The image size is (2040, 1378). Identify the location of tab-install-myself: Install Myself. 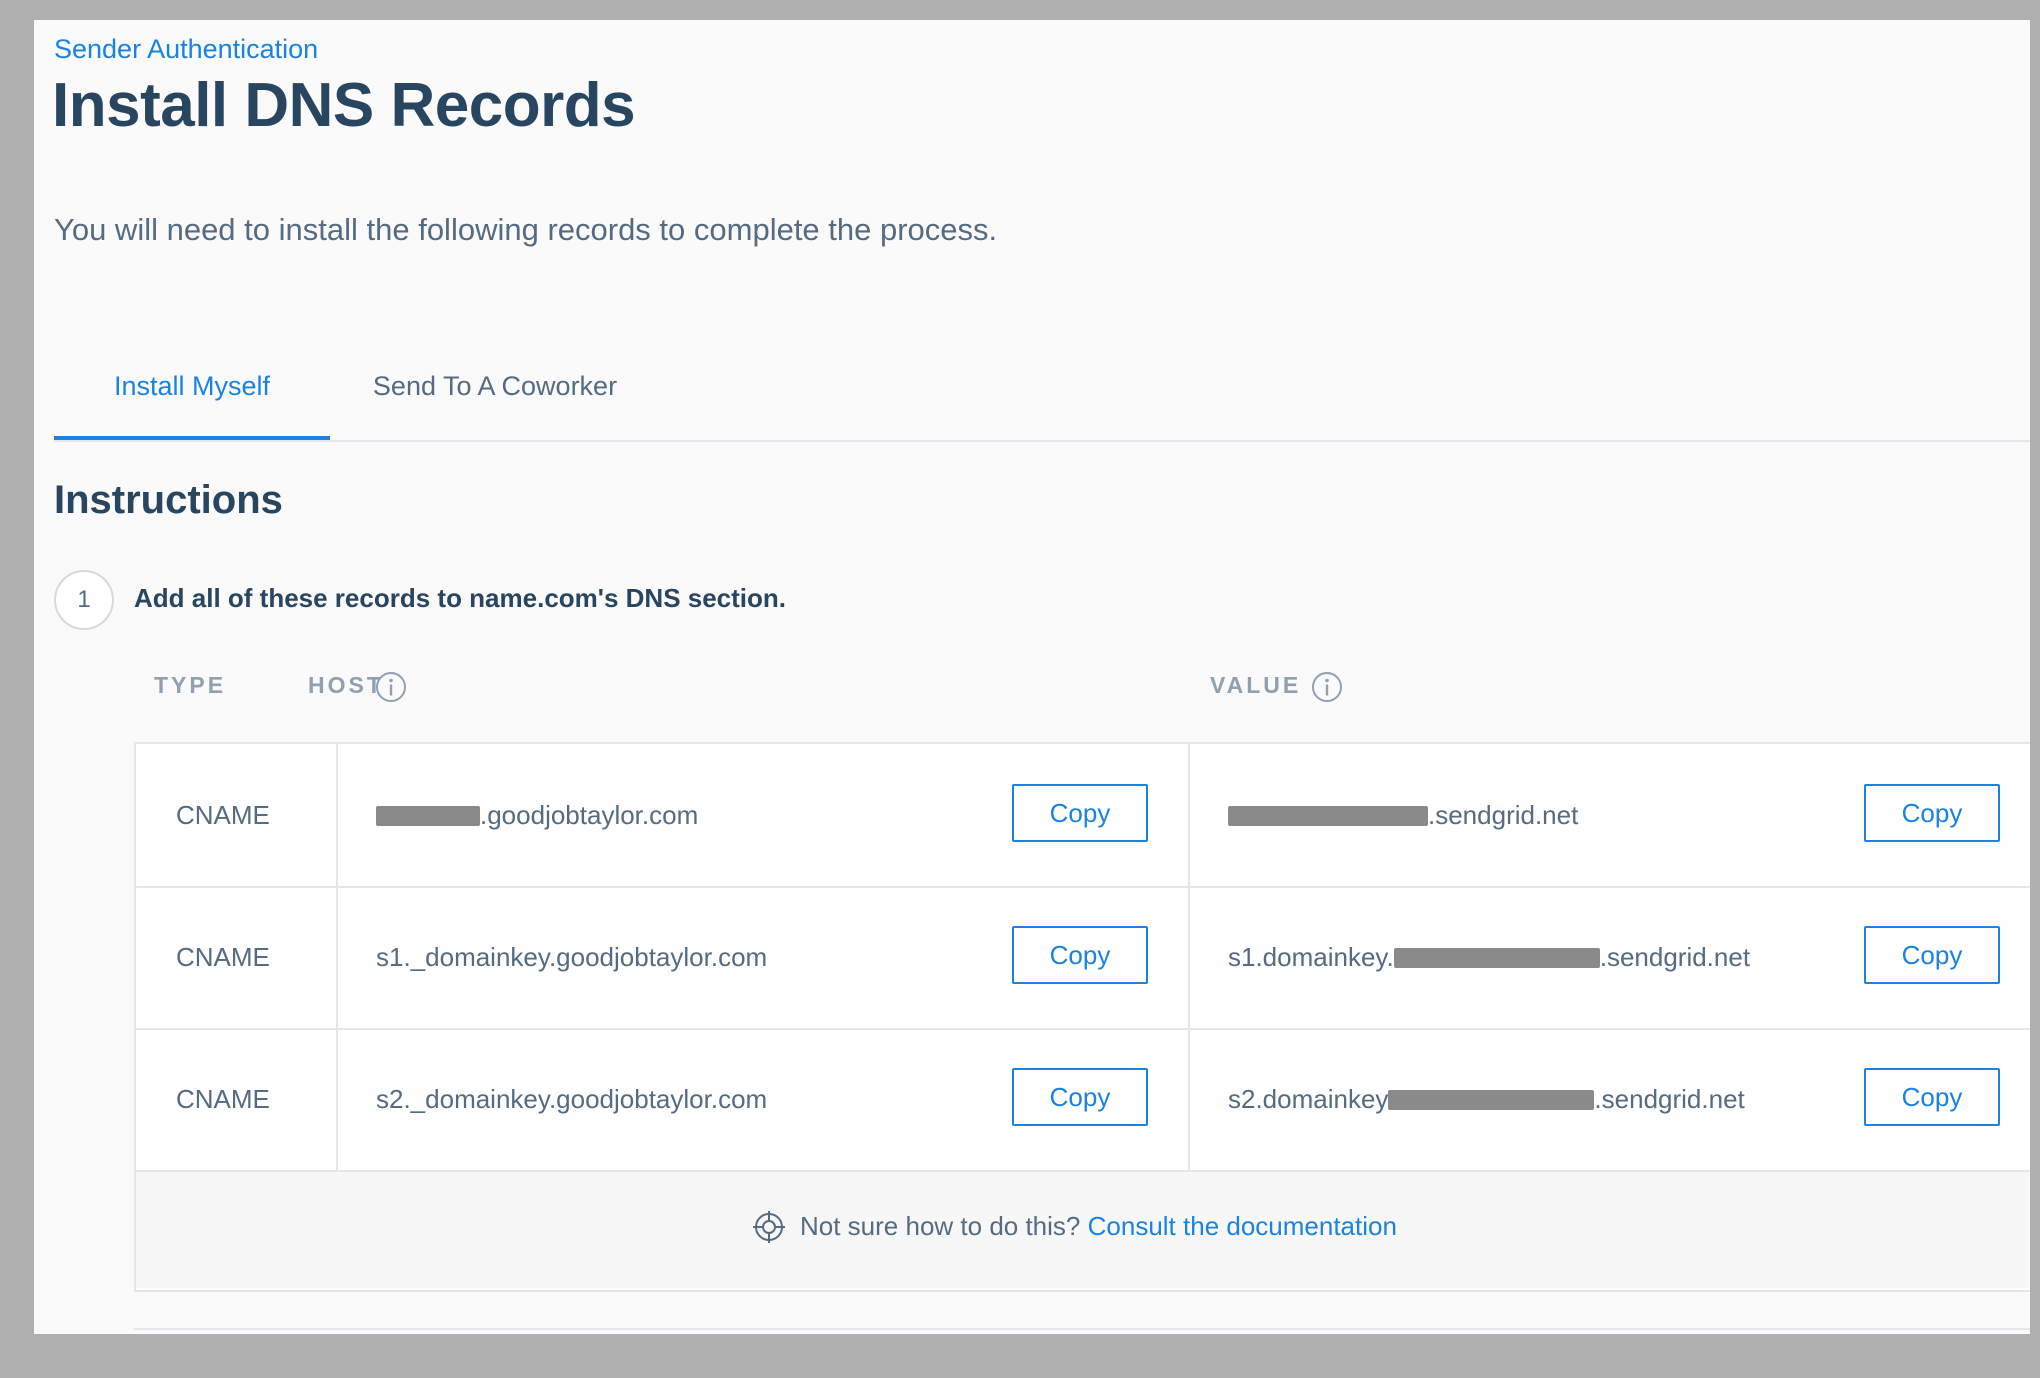
(192, 386).